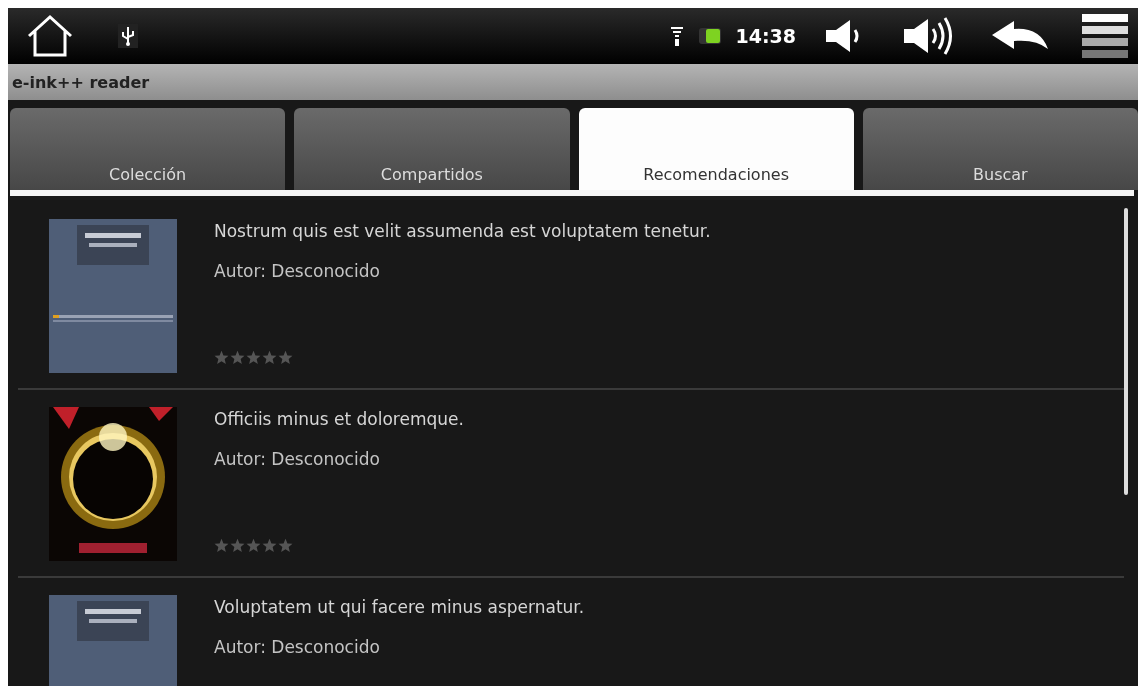  What do you see at coordinates (765, 36) in the screenshot?
I see `clock-time: 14:38` at bounding box center [765, 36].